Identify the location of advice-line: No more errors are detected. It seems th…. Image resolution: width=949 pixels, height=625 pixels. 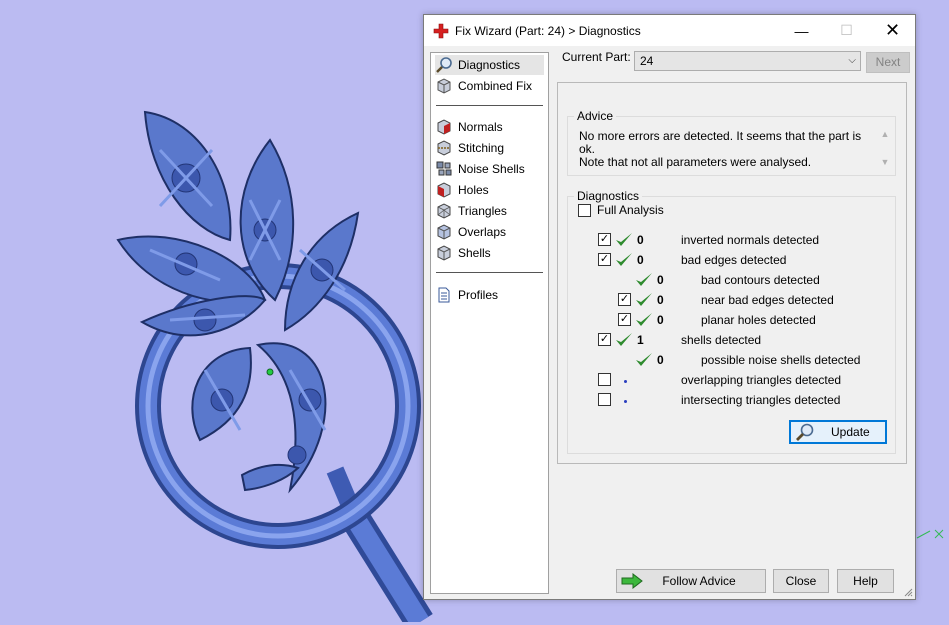
(720, 142).